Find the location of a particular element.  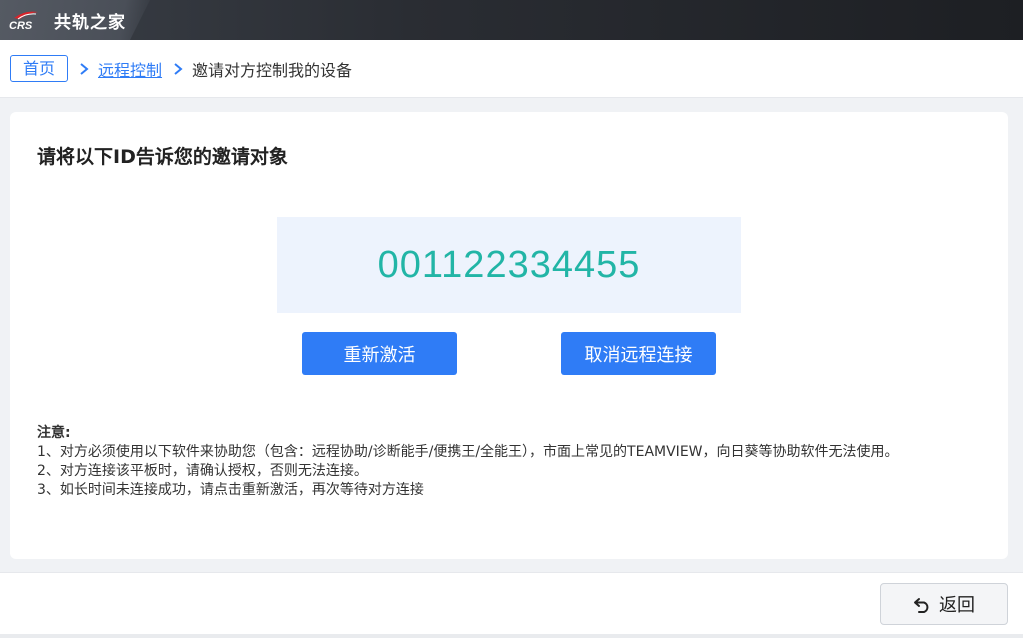

top-bar: CRS 共轨之家 is located at coordinates (511, 20).